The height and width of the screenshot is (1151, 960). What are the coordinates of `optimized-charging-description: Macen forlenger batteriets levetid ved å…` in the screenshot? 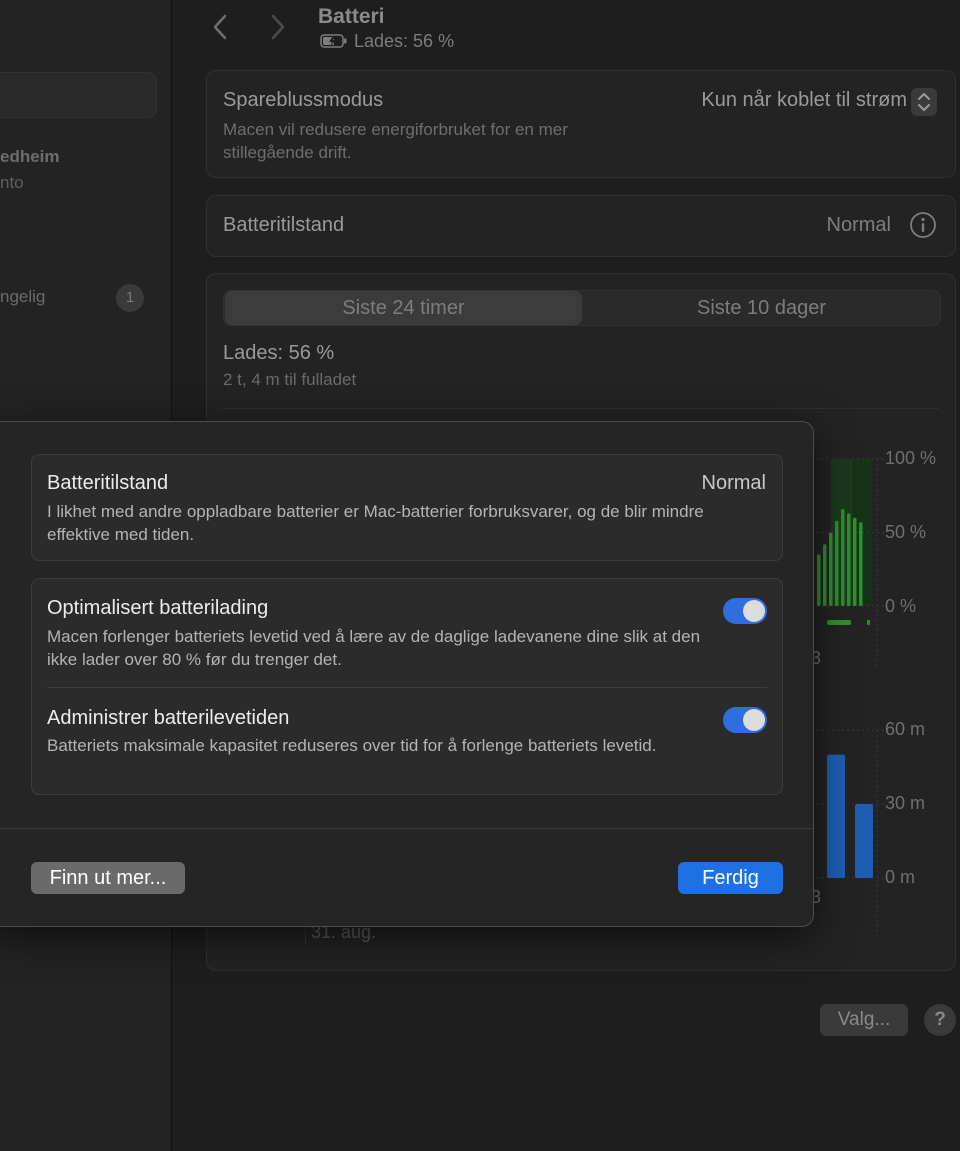 It's located at (374, 648).